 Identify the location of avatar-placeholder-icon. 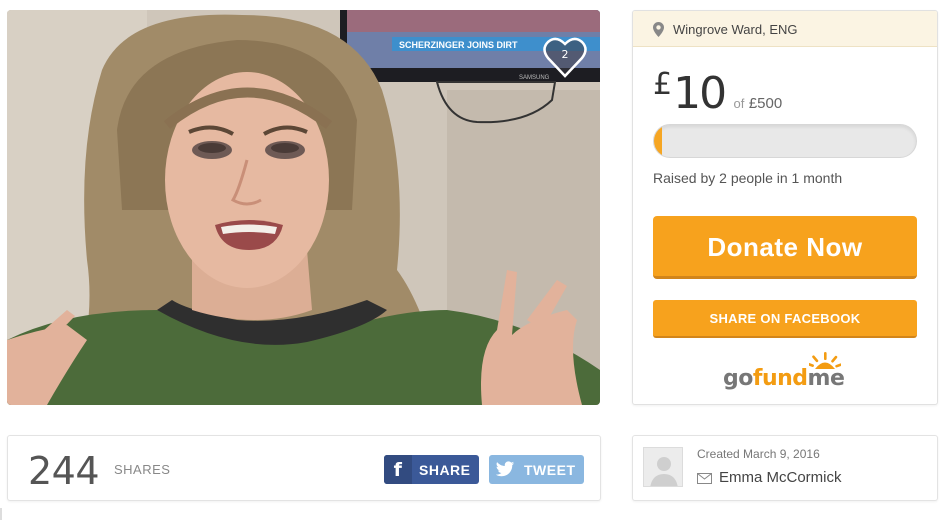
(663, 467).